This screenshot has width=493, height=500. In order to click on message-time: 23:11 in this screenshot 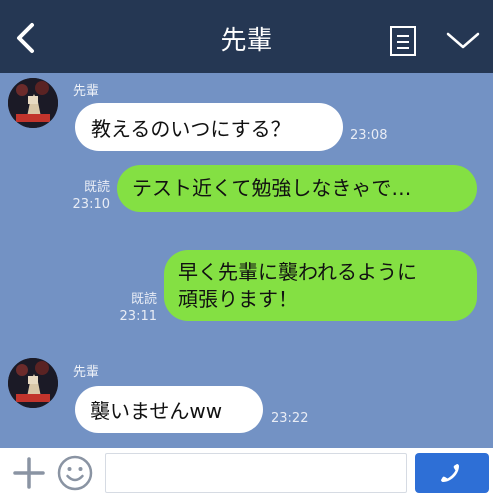, I will do `click(138, 316)`.